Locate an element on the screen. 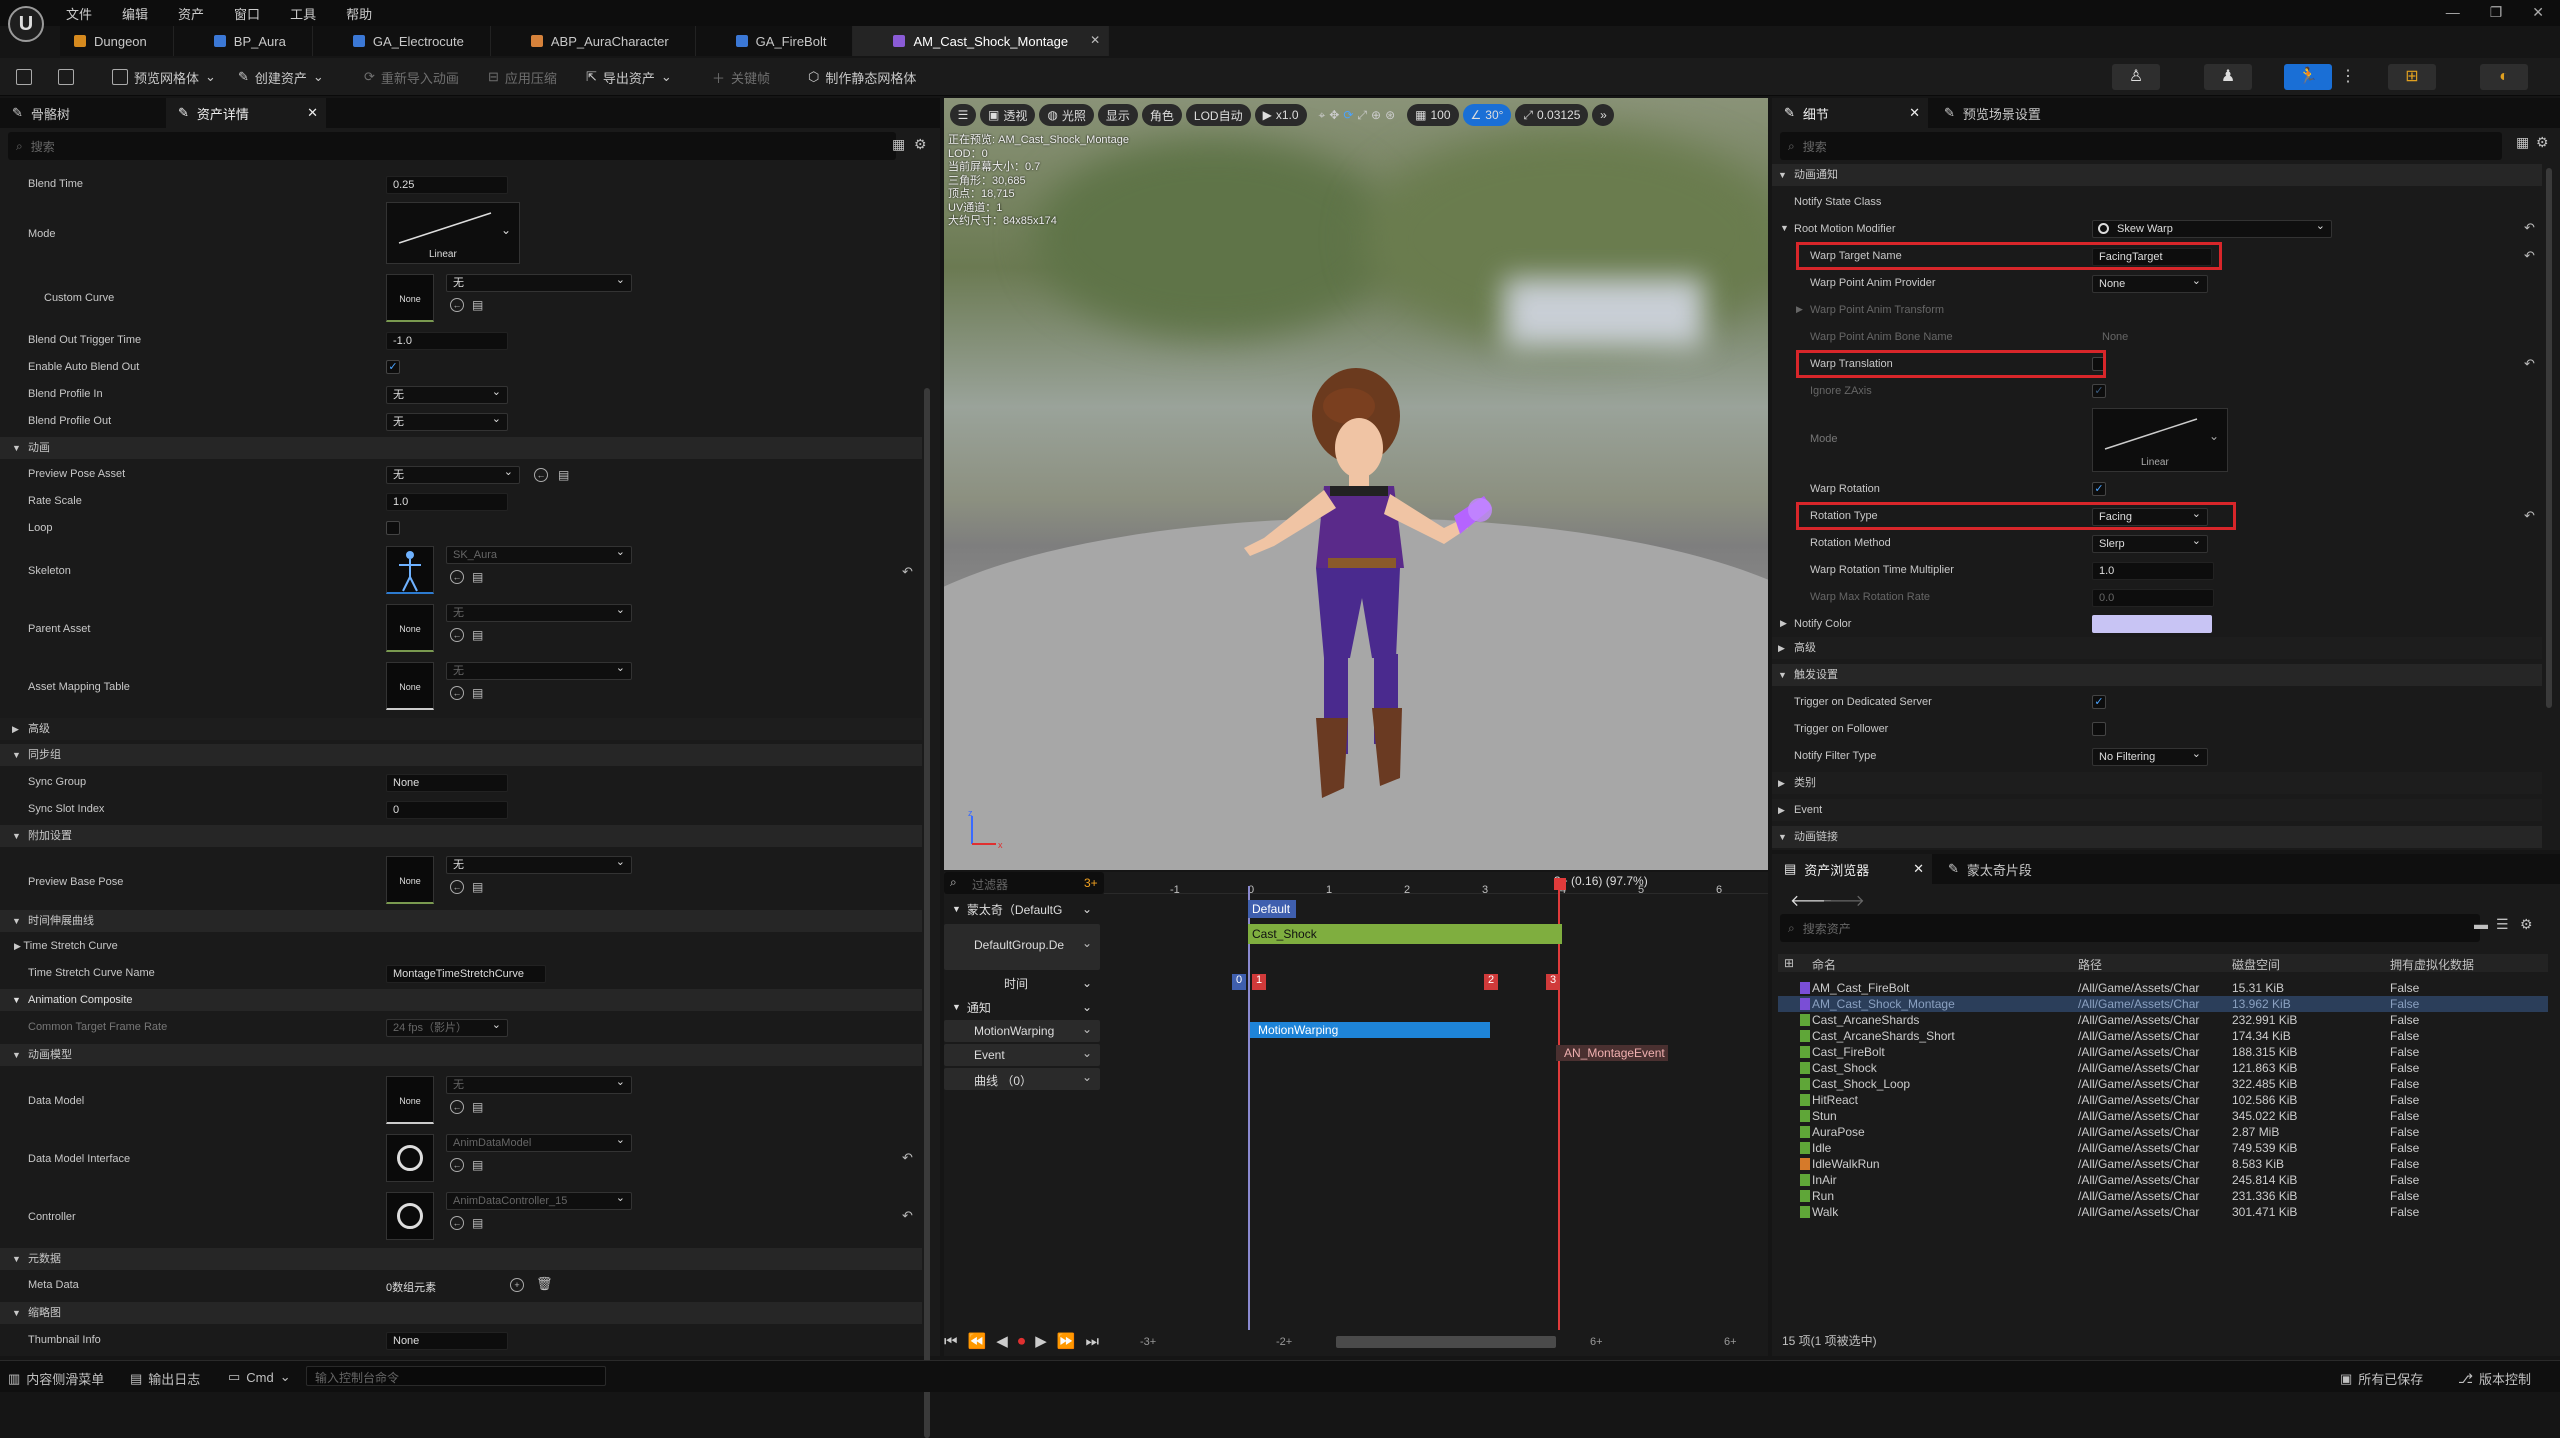 The height and width of the screenshot is (1438, 2560). menu-tools: 工具 is located at coordinates (303, 13).